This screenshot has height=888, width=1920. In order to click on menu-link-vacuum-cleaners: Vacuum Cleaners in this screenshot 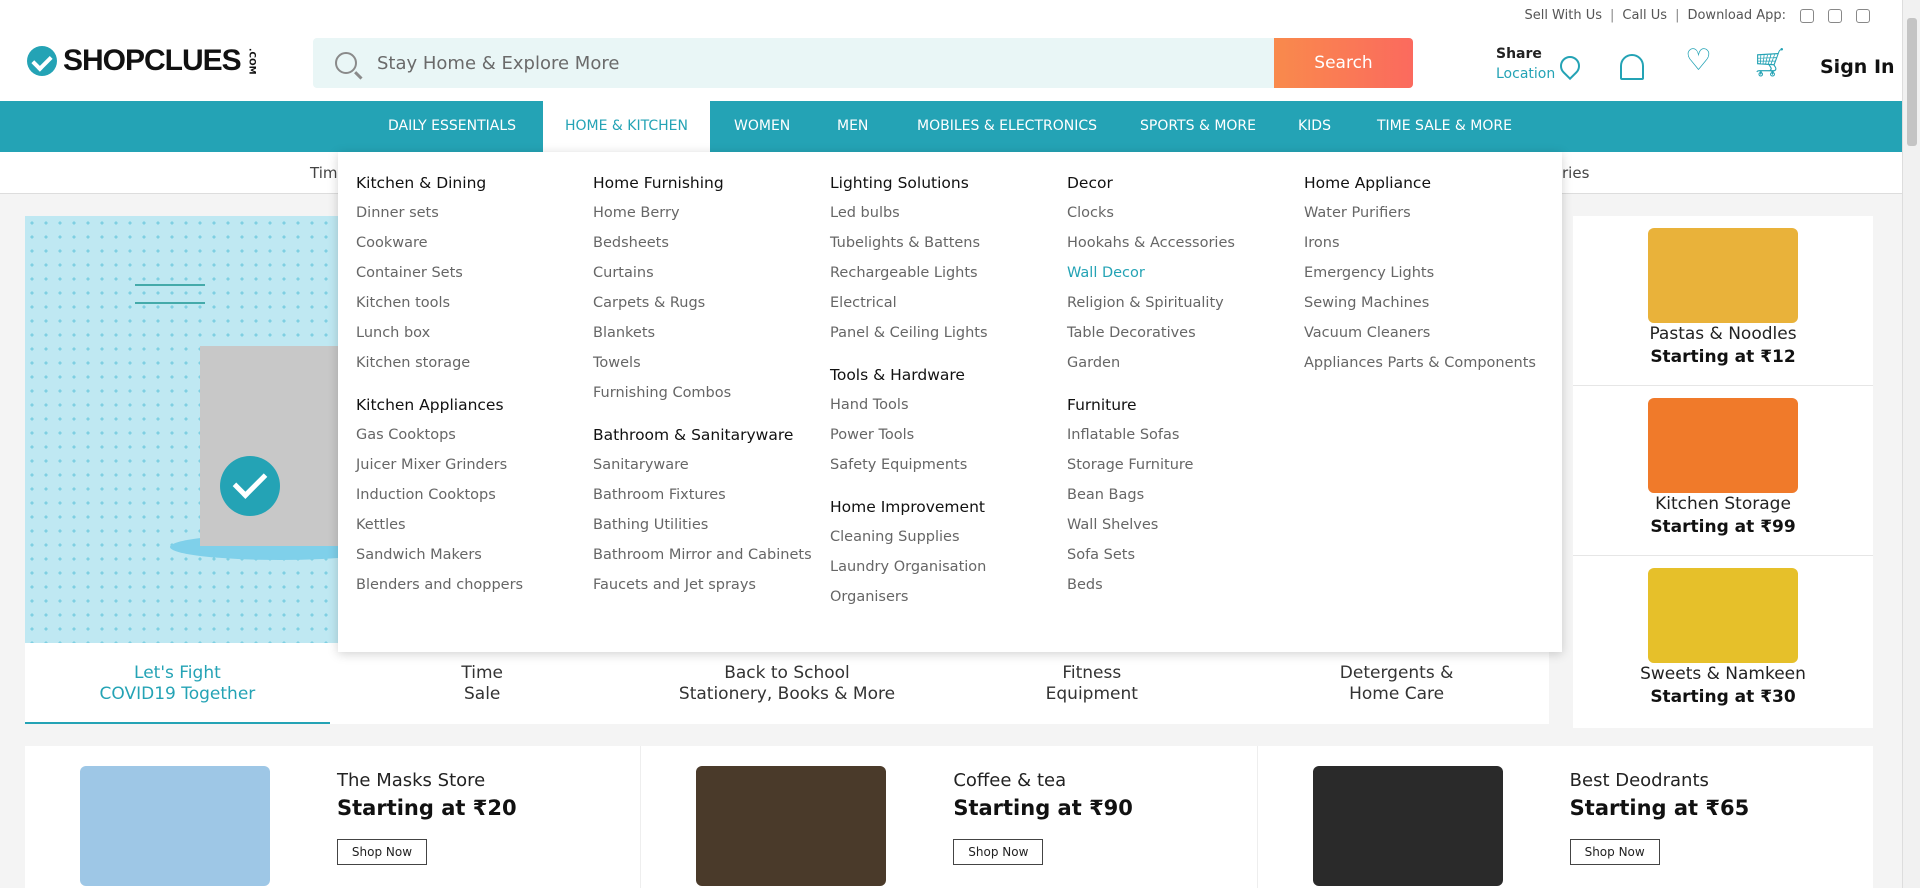, I will do `click(1419, 338)`.